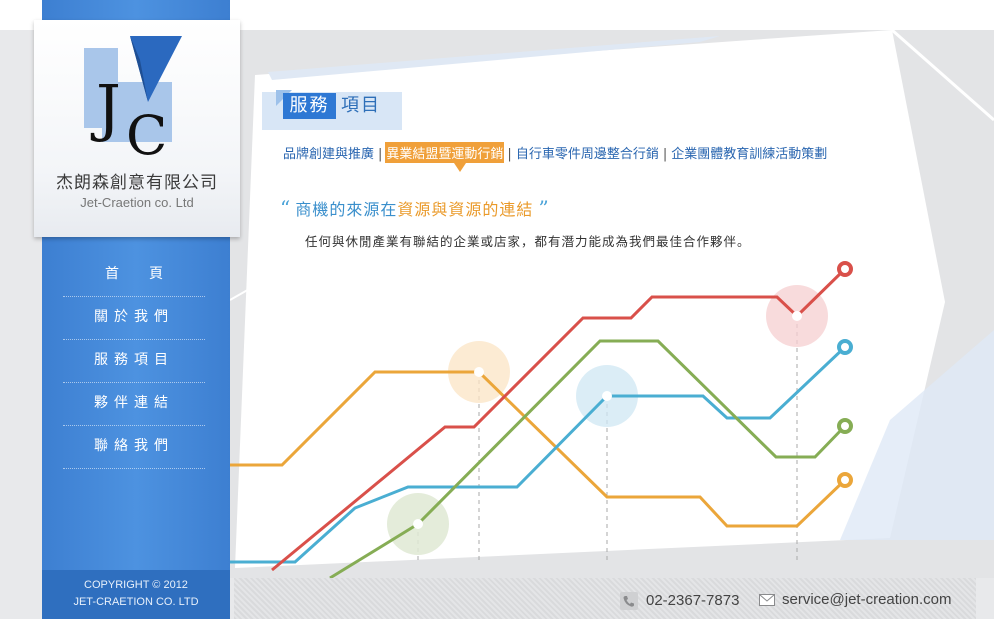 The width and height of the screenshot is (994, 619). What do you see at coordinates (136, 585) in the screenshot?
I see `copyright-line-1: COPYRIGHT © 2012` at bounding box center [136, 585].